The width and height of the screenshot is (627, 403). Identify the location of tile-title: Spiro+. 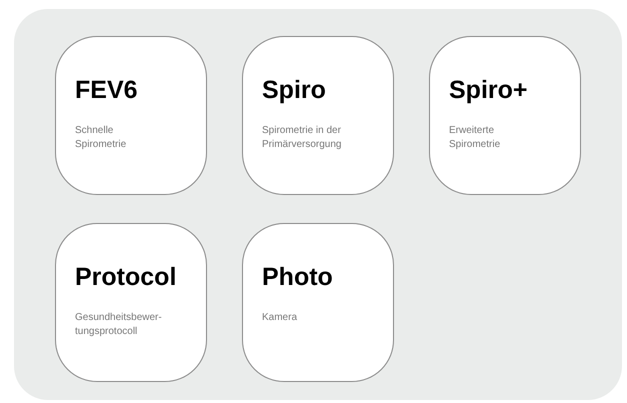
(488, 90).